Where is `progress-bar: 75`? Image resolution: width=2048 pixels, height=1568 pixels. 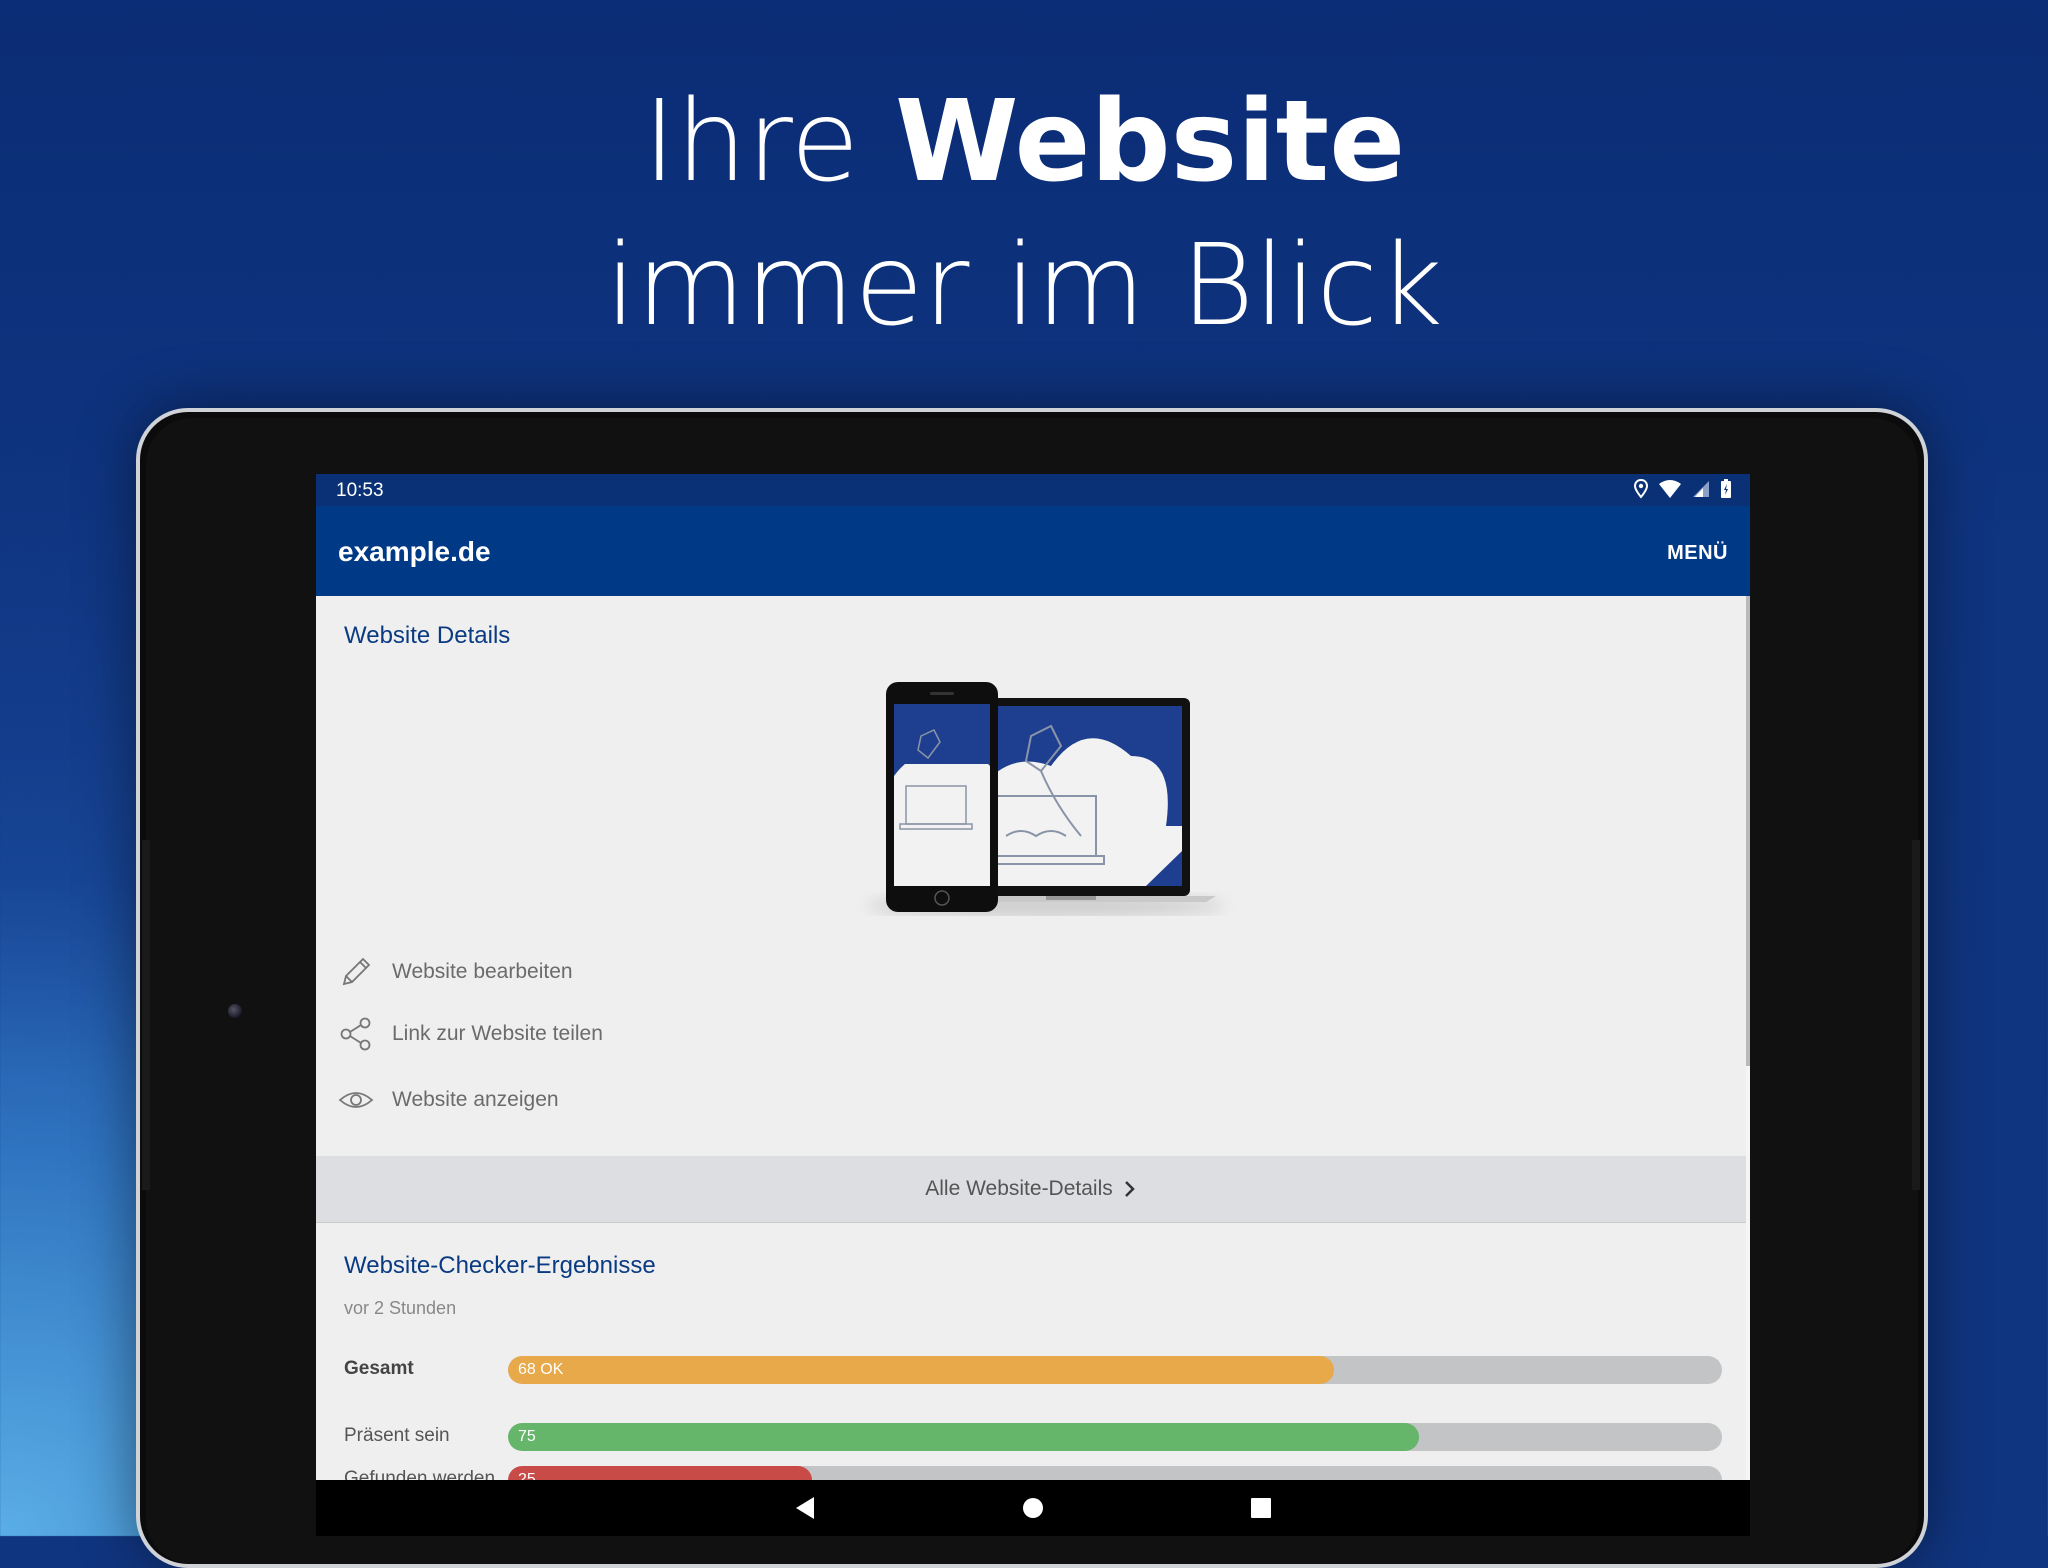 progress-bar: 75 is located at coordinates (1115, 1437).